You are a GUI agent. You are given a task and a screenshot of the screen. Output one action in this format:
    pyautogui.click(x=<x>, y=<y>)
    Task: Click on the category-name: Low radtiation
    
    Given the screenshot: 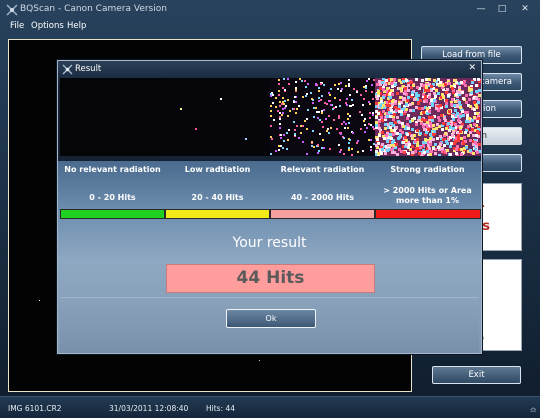 What is the action you would take?
    pyautogui.click(x=217, y=169)
    